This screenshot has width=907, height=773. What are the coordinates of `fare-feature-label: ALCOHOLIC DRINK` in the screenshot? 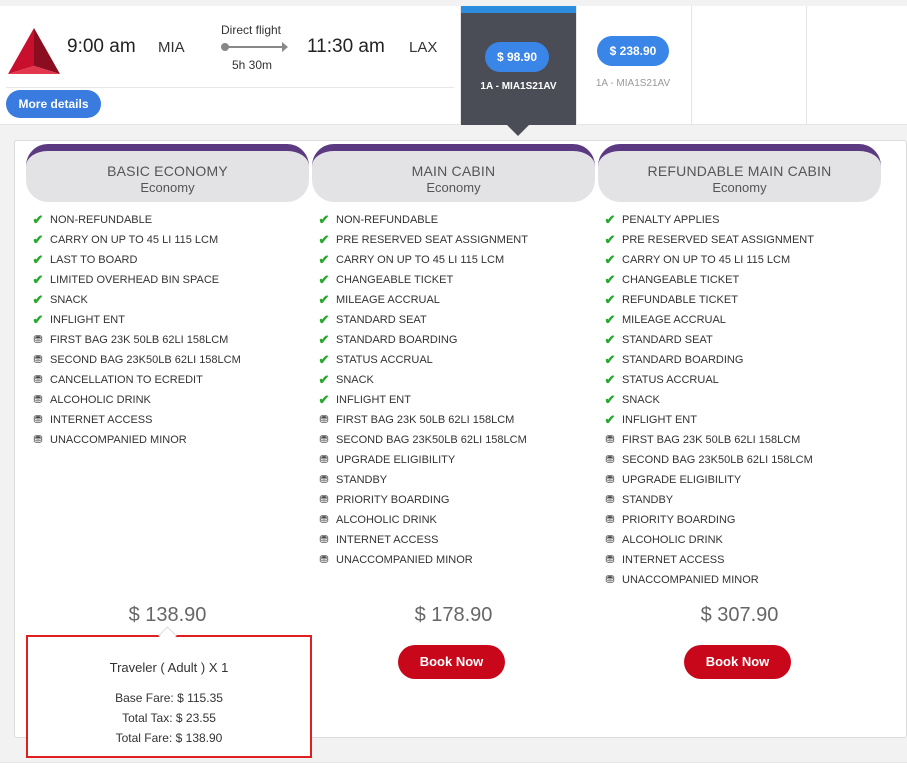 It's located at (100, 400).